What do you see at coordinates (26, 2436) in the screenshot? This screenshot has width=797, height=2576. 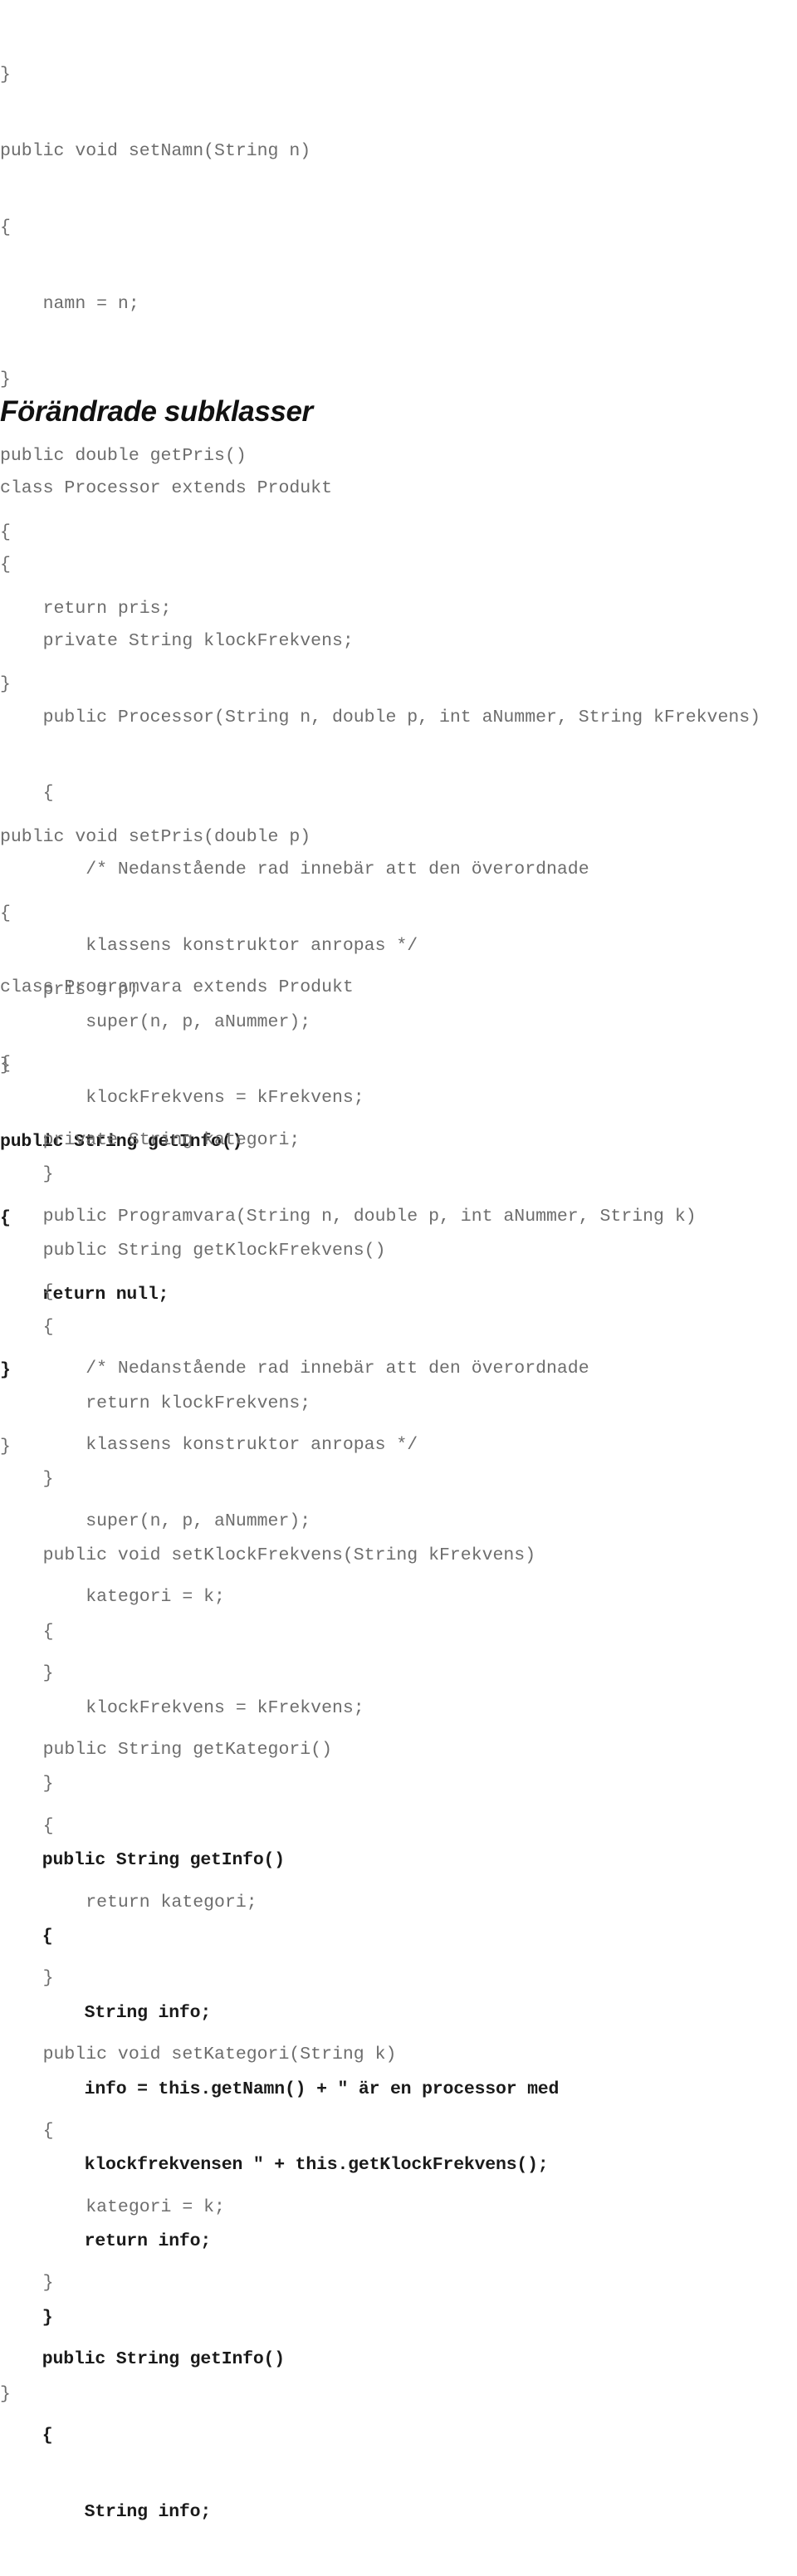 I see `code-line-emphasis: {` at bounding box center [26, 2436].